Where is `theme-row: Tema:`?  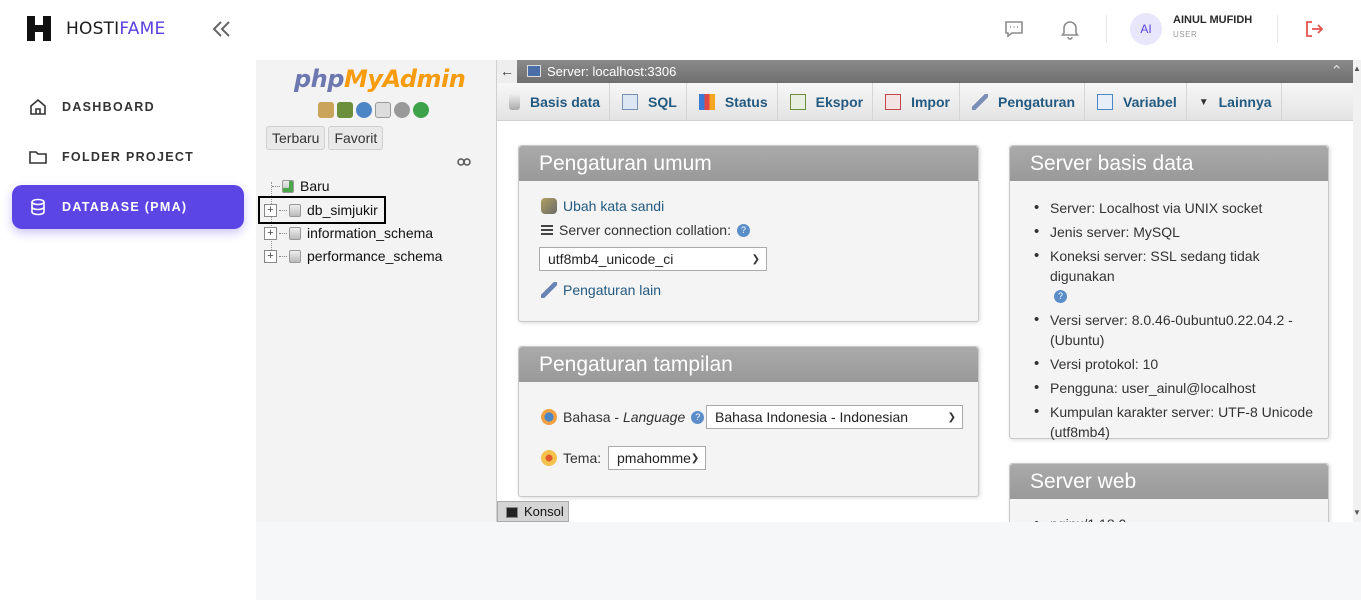 theme-row: Tema: is located at coordinates (571, 458).